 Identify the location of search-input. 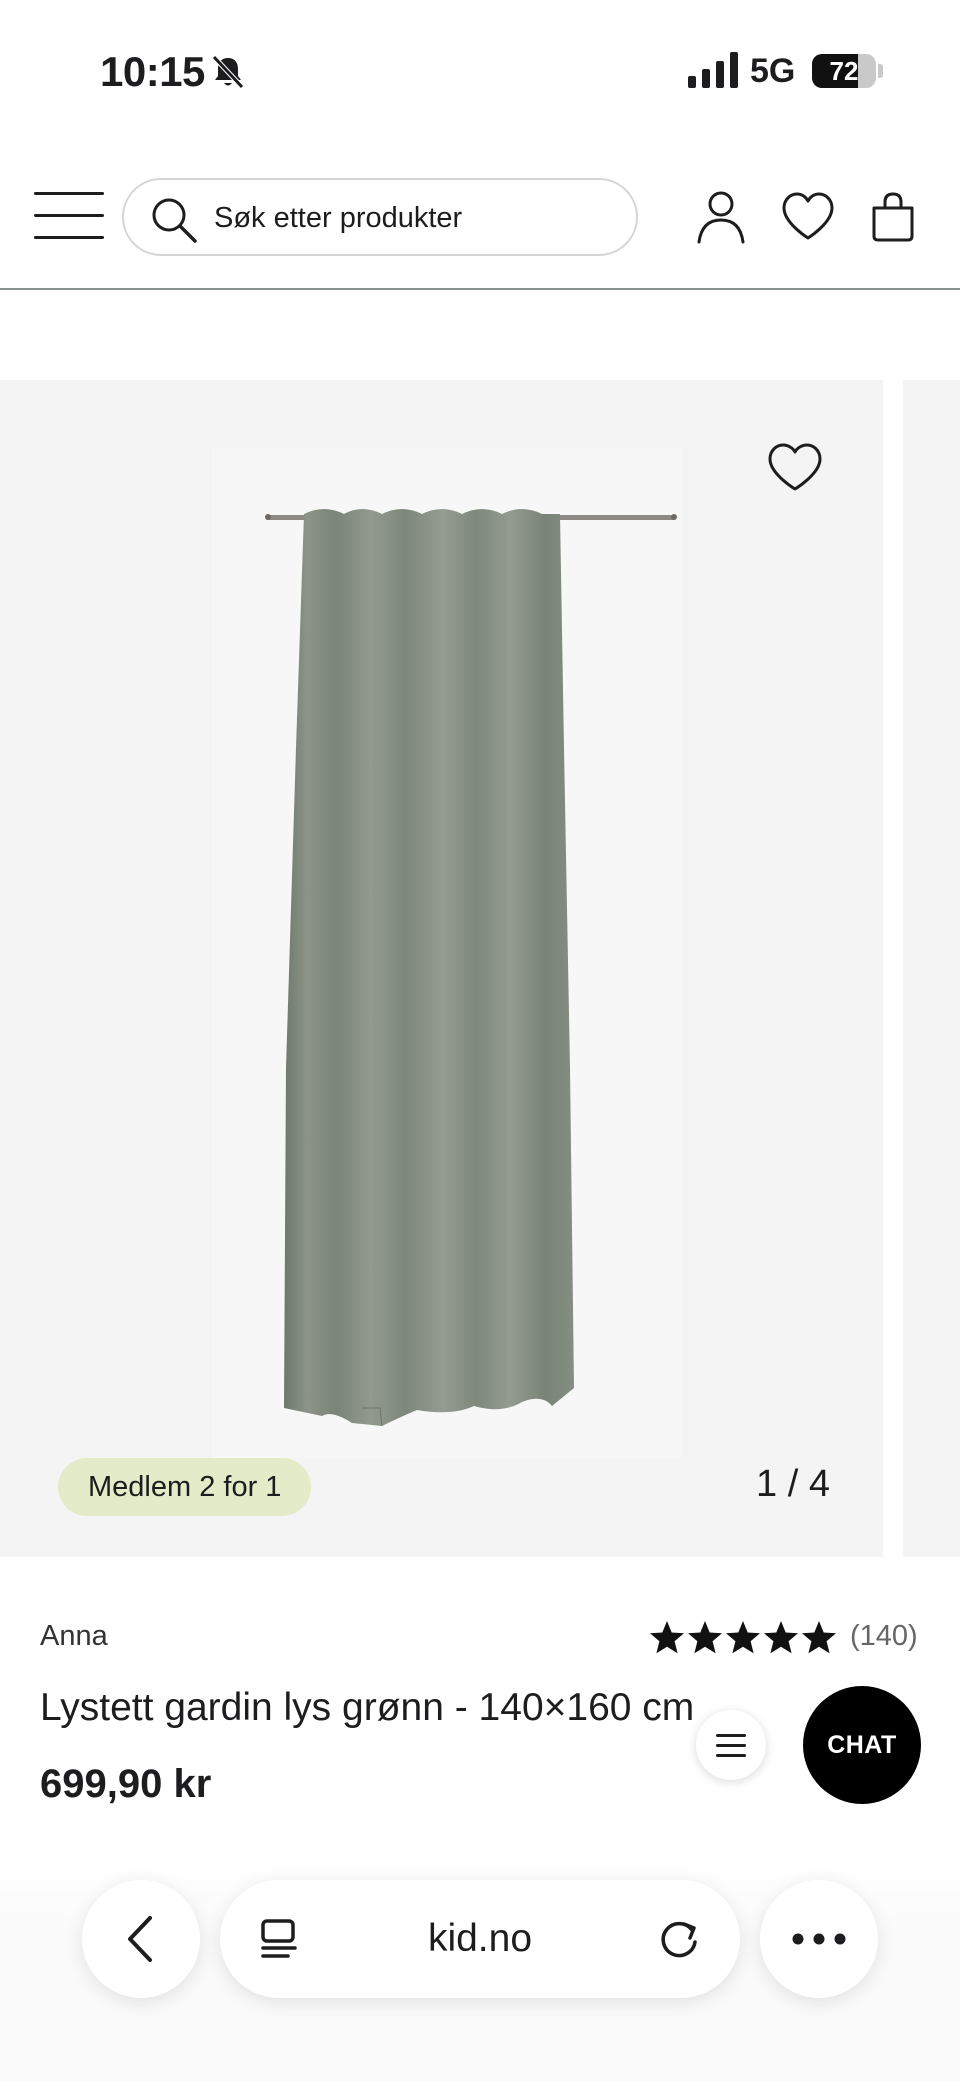
(414, 218).